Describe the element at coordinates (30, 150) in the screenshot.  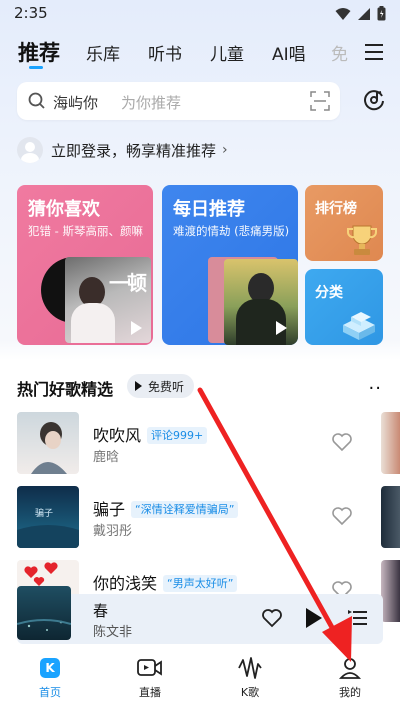
I see `avatar` at that location.